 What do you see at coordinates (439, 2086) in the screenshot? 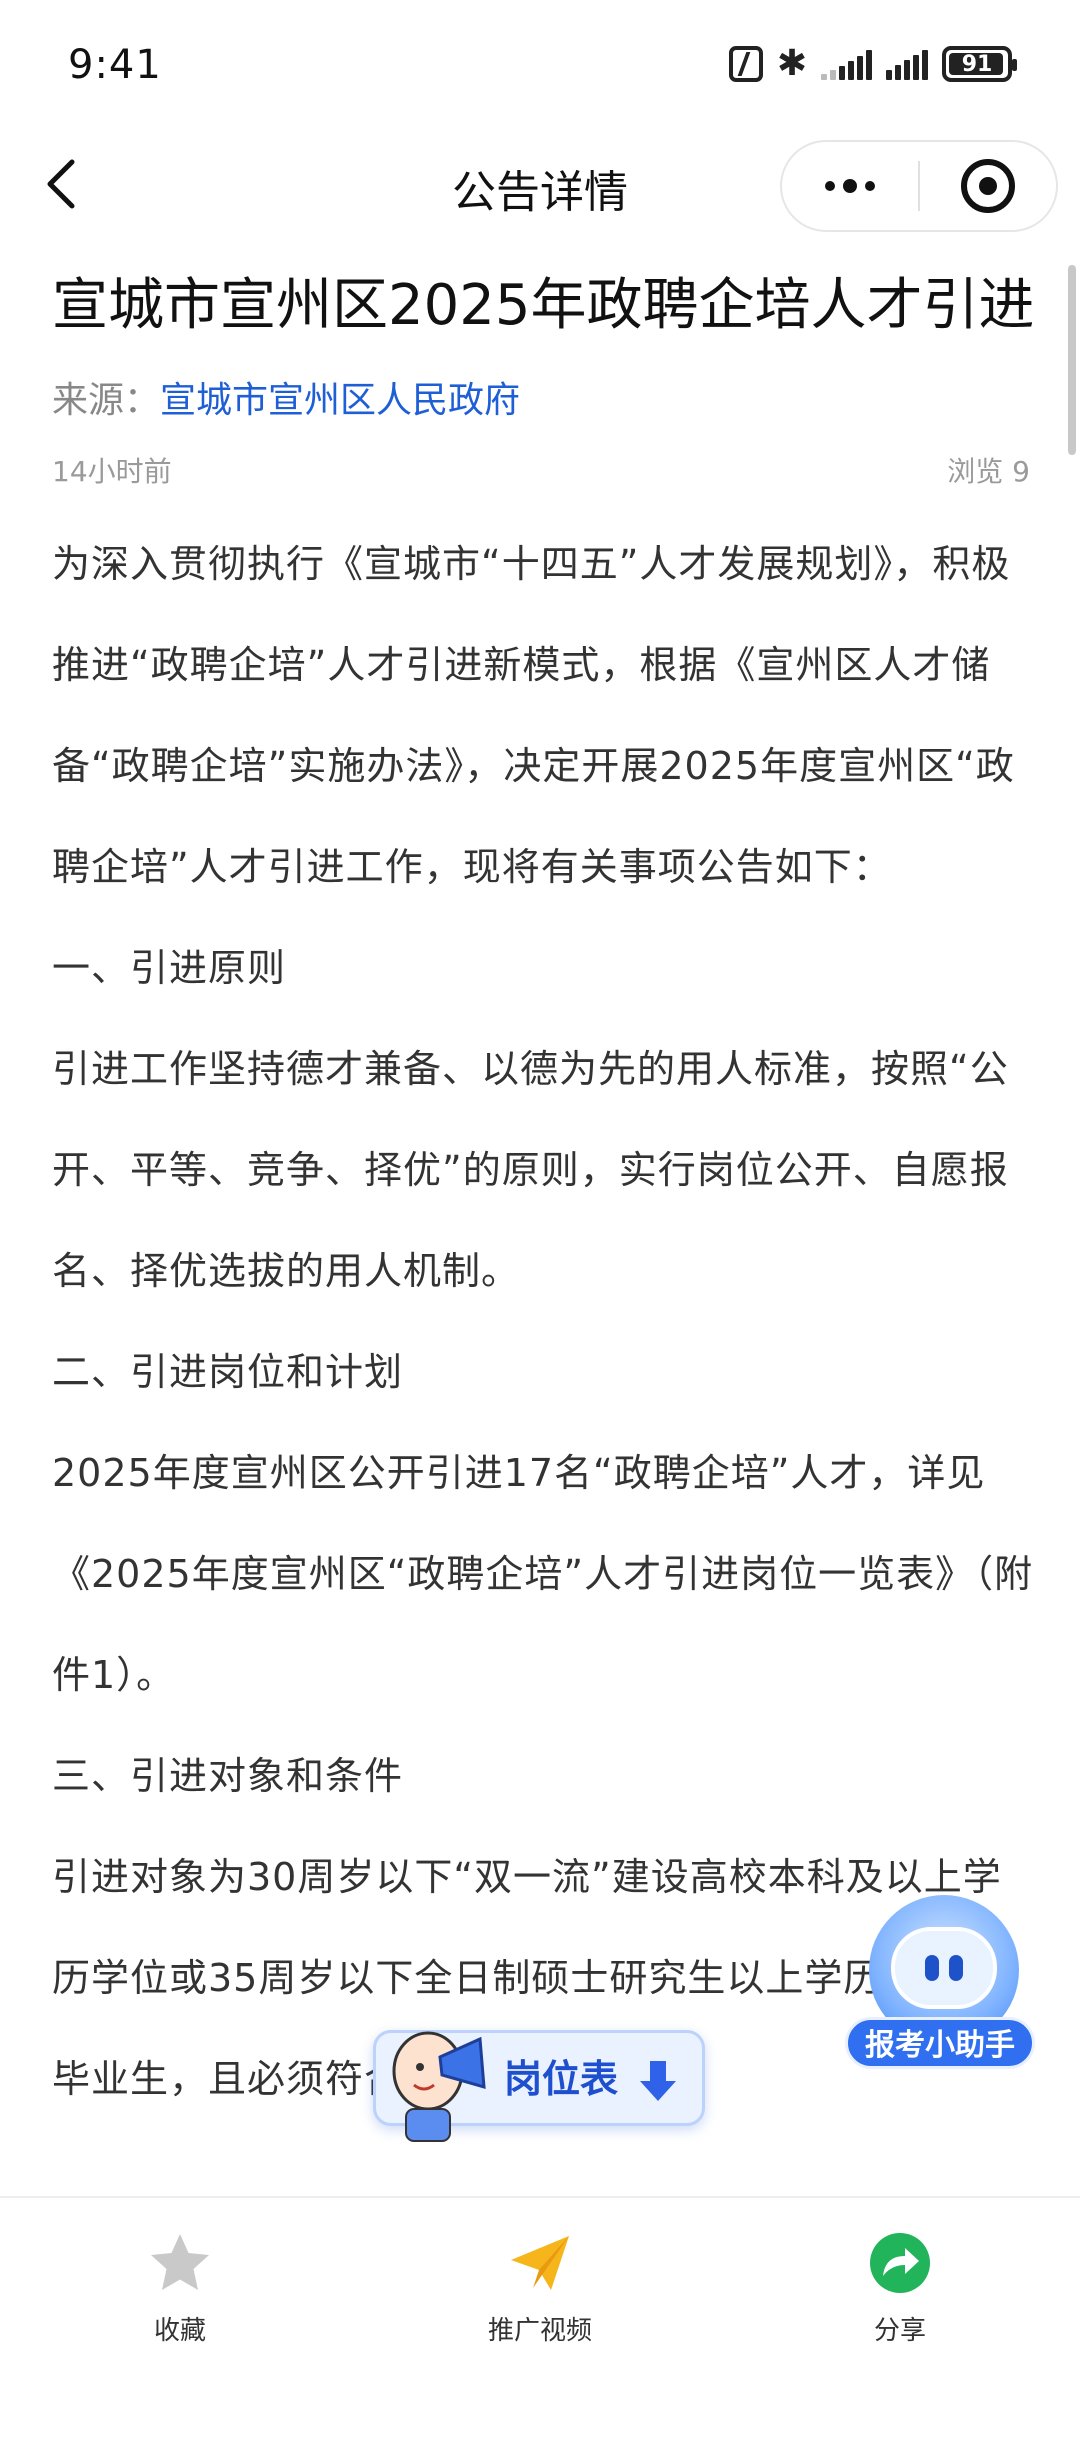
I see `megaphone-mascot-icon` at bounding box center [439, 2086].